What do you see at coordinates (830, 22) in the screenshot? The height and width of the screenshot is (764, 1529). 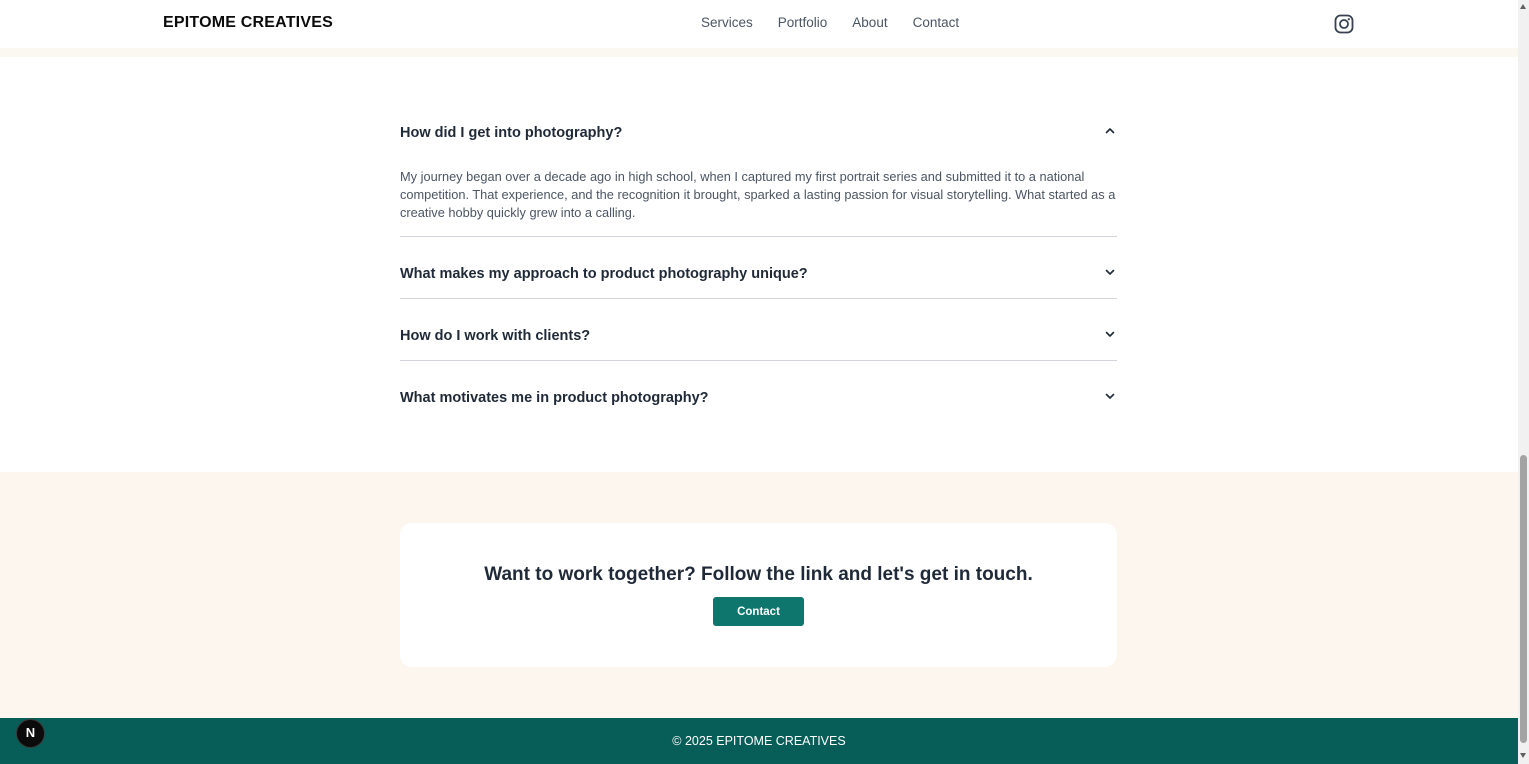 I see `main-nav: Services Portfolio About Contact` at bounding box center [830, 22].